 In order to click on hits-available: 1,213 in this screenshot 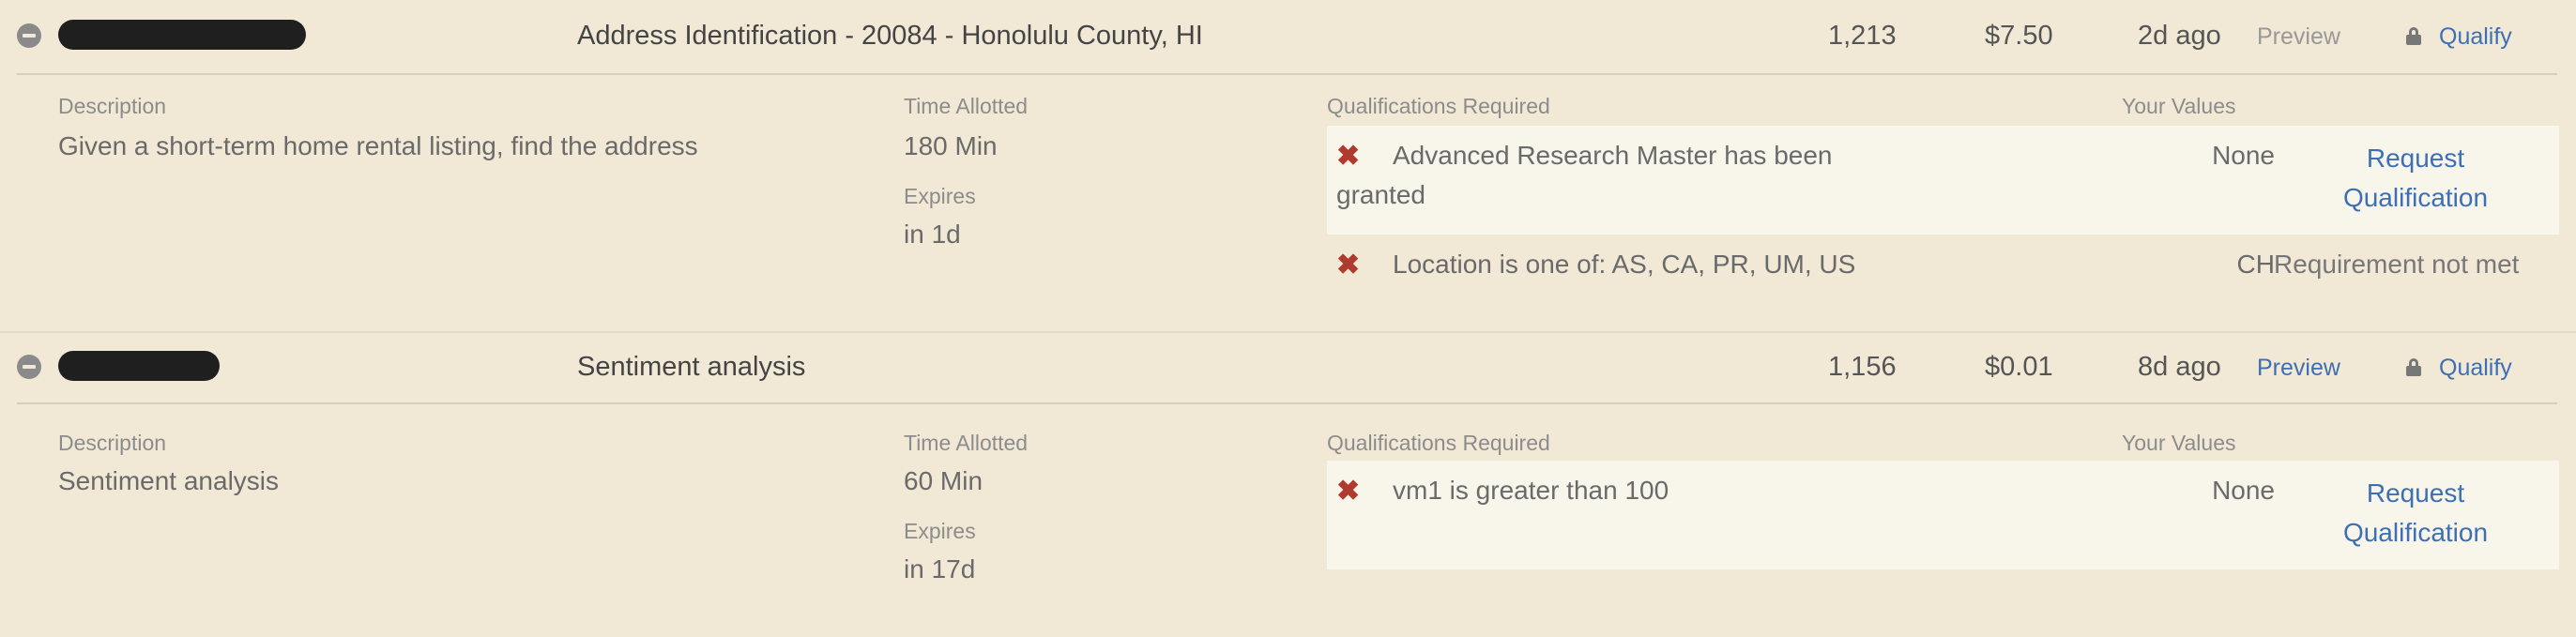, I will do `click(1862, 36)`.